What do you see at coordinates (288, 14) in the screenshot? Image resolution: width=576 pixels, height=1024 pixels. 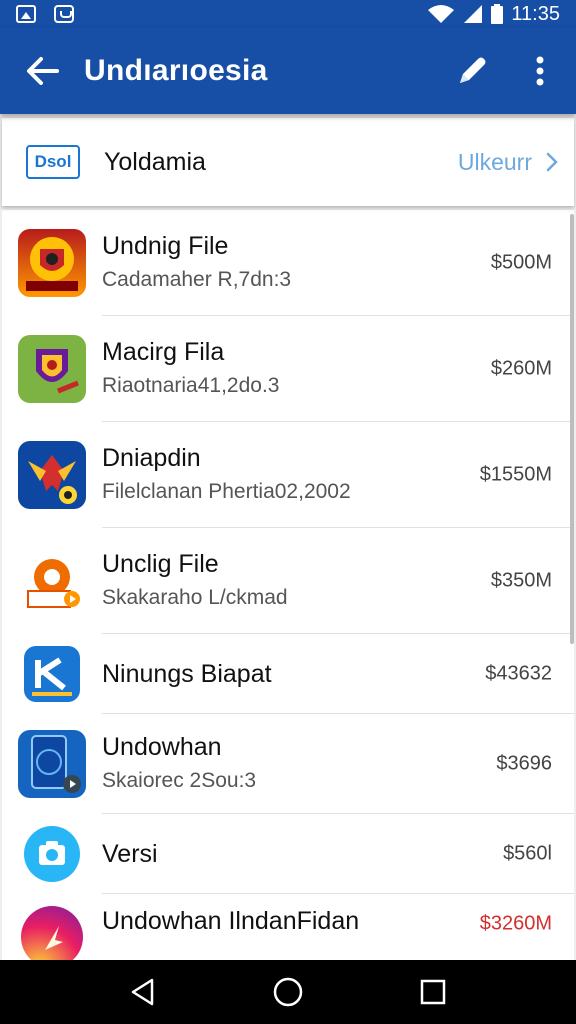 I see `status-bar: 11:35` at bounding box center [288, 14].